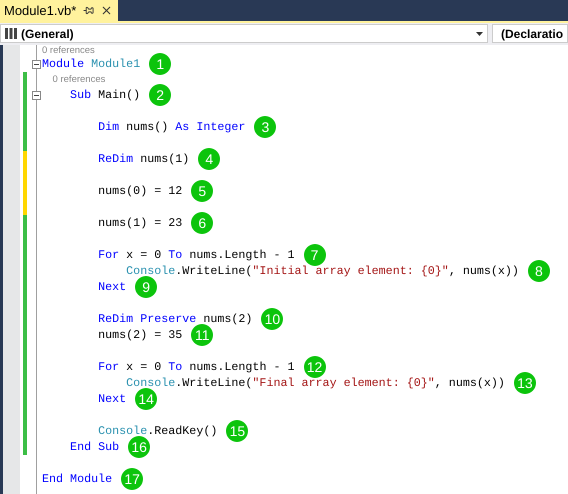 This screenshot has width=568, height=494. Describe the element at coordinates (265, 127) in the screenshot. I see `number-badge: 3` at that location.